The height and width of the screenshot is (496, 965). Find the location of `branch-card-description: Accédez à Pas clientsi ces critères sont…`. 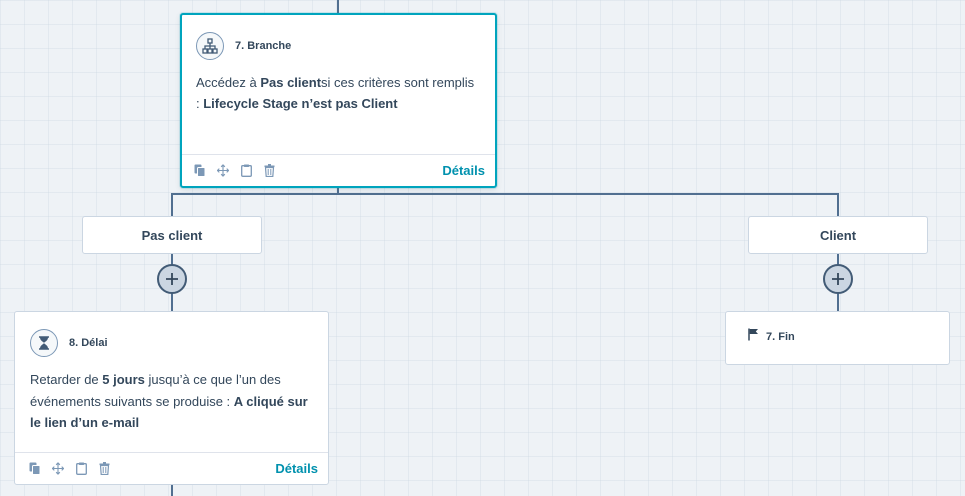

branch-card-description: Accédez à Pas clientsi ces critères sont… is located at coordinates (338, 93).